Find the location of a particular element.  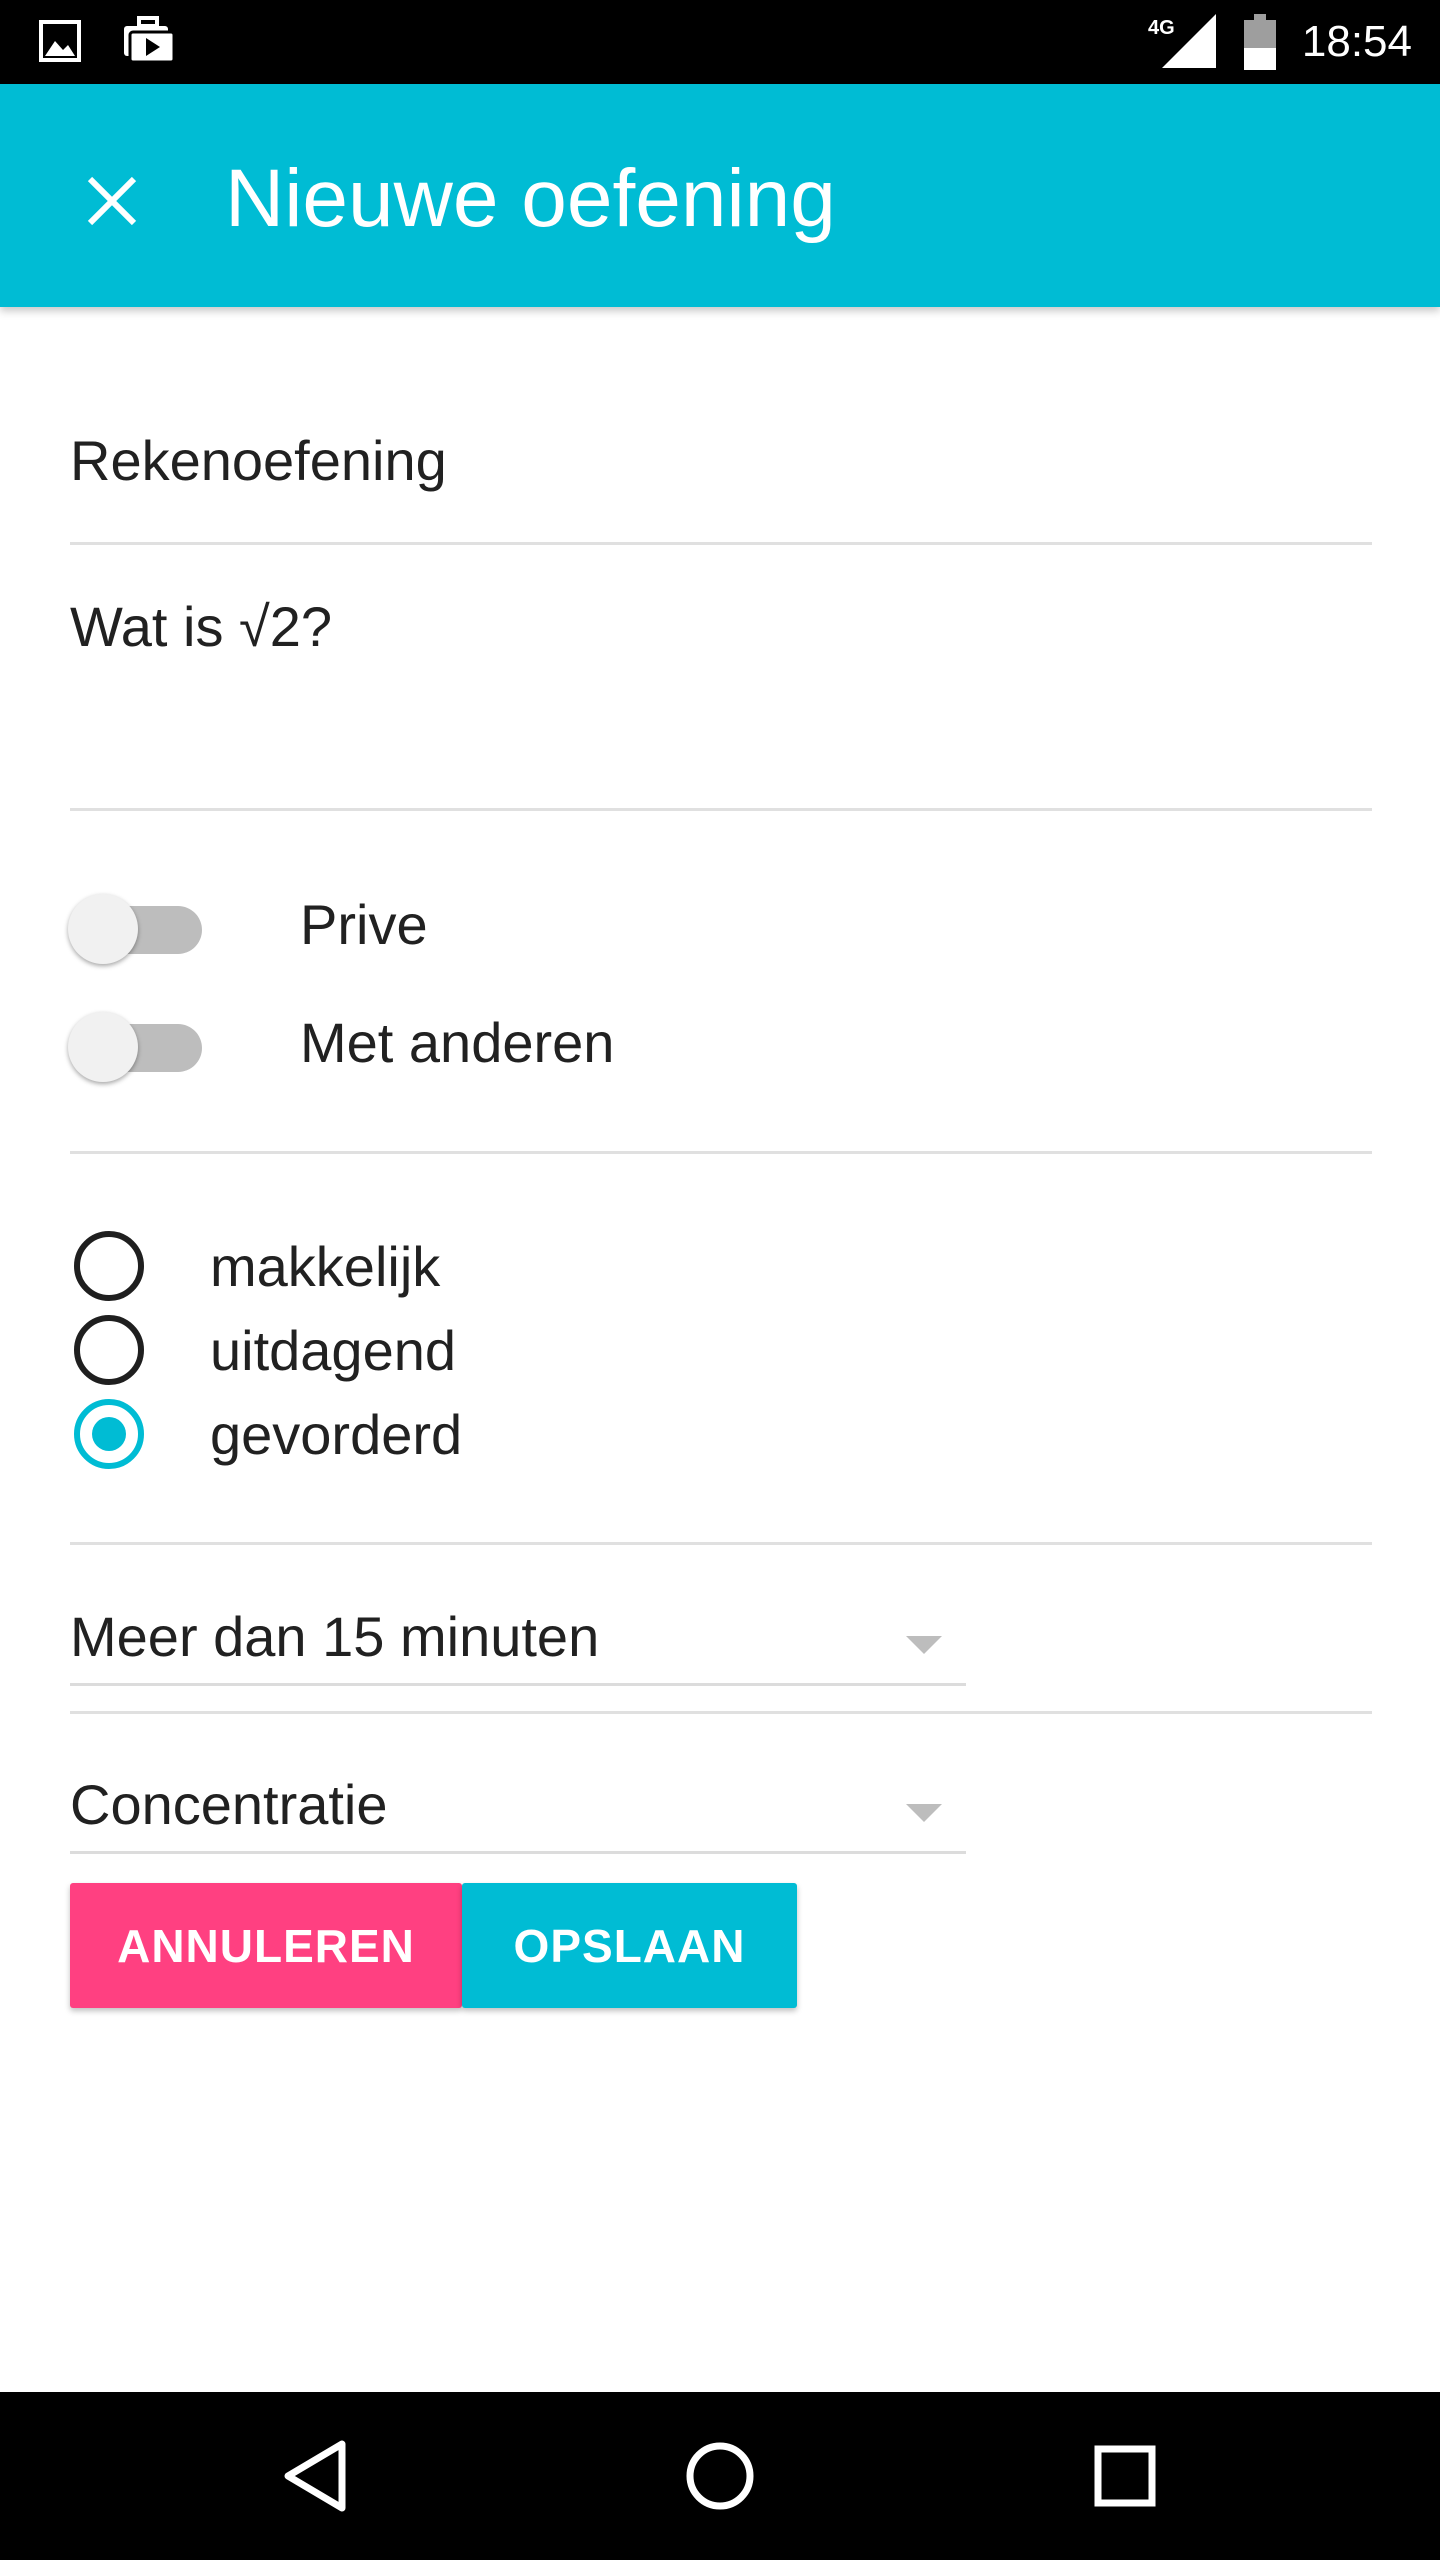

recents-square-icon is located at coordinates (1125, 2476).